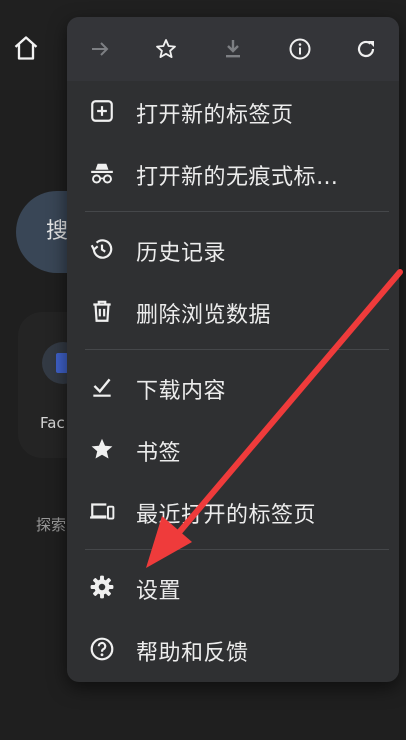  I want to click on shortcut-label: Fac, so click(52, 423).